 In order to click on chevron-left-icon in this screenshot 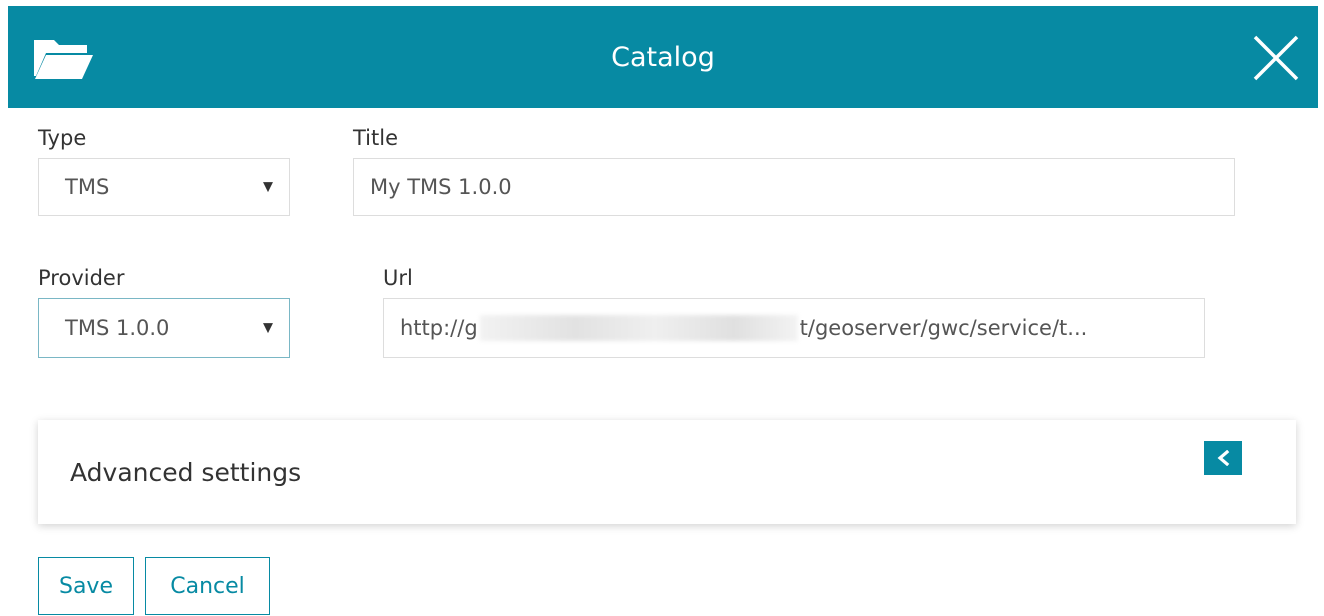, I will do `click(1223, 458)`.